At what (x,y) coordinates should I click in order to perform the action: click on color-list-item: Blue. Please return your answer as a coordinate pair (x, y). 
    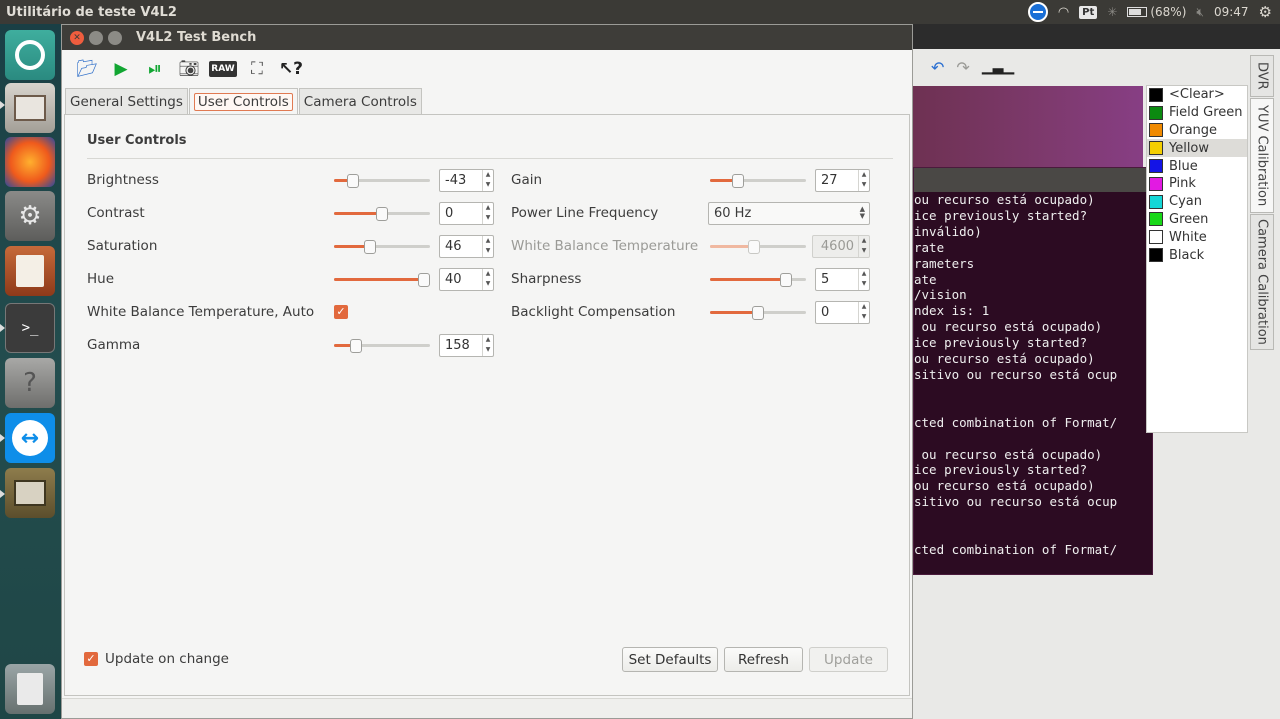
    Looking at the image, I should click on (1197, 166).